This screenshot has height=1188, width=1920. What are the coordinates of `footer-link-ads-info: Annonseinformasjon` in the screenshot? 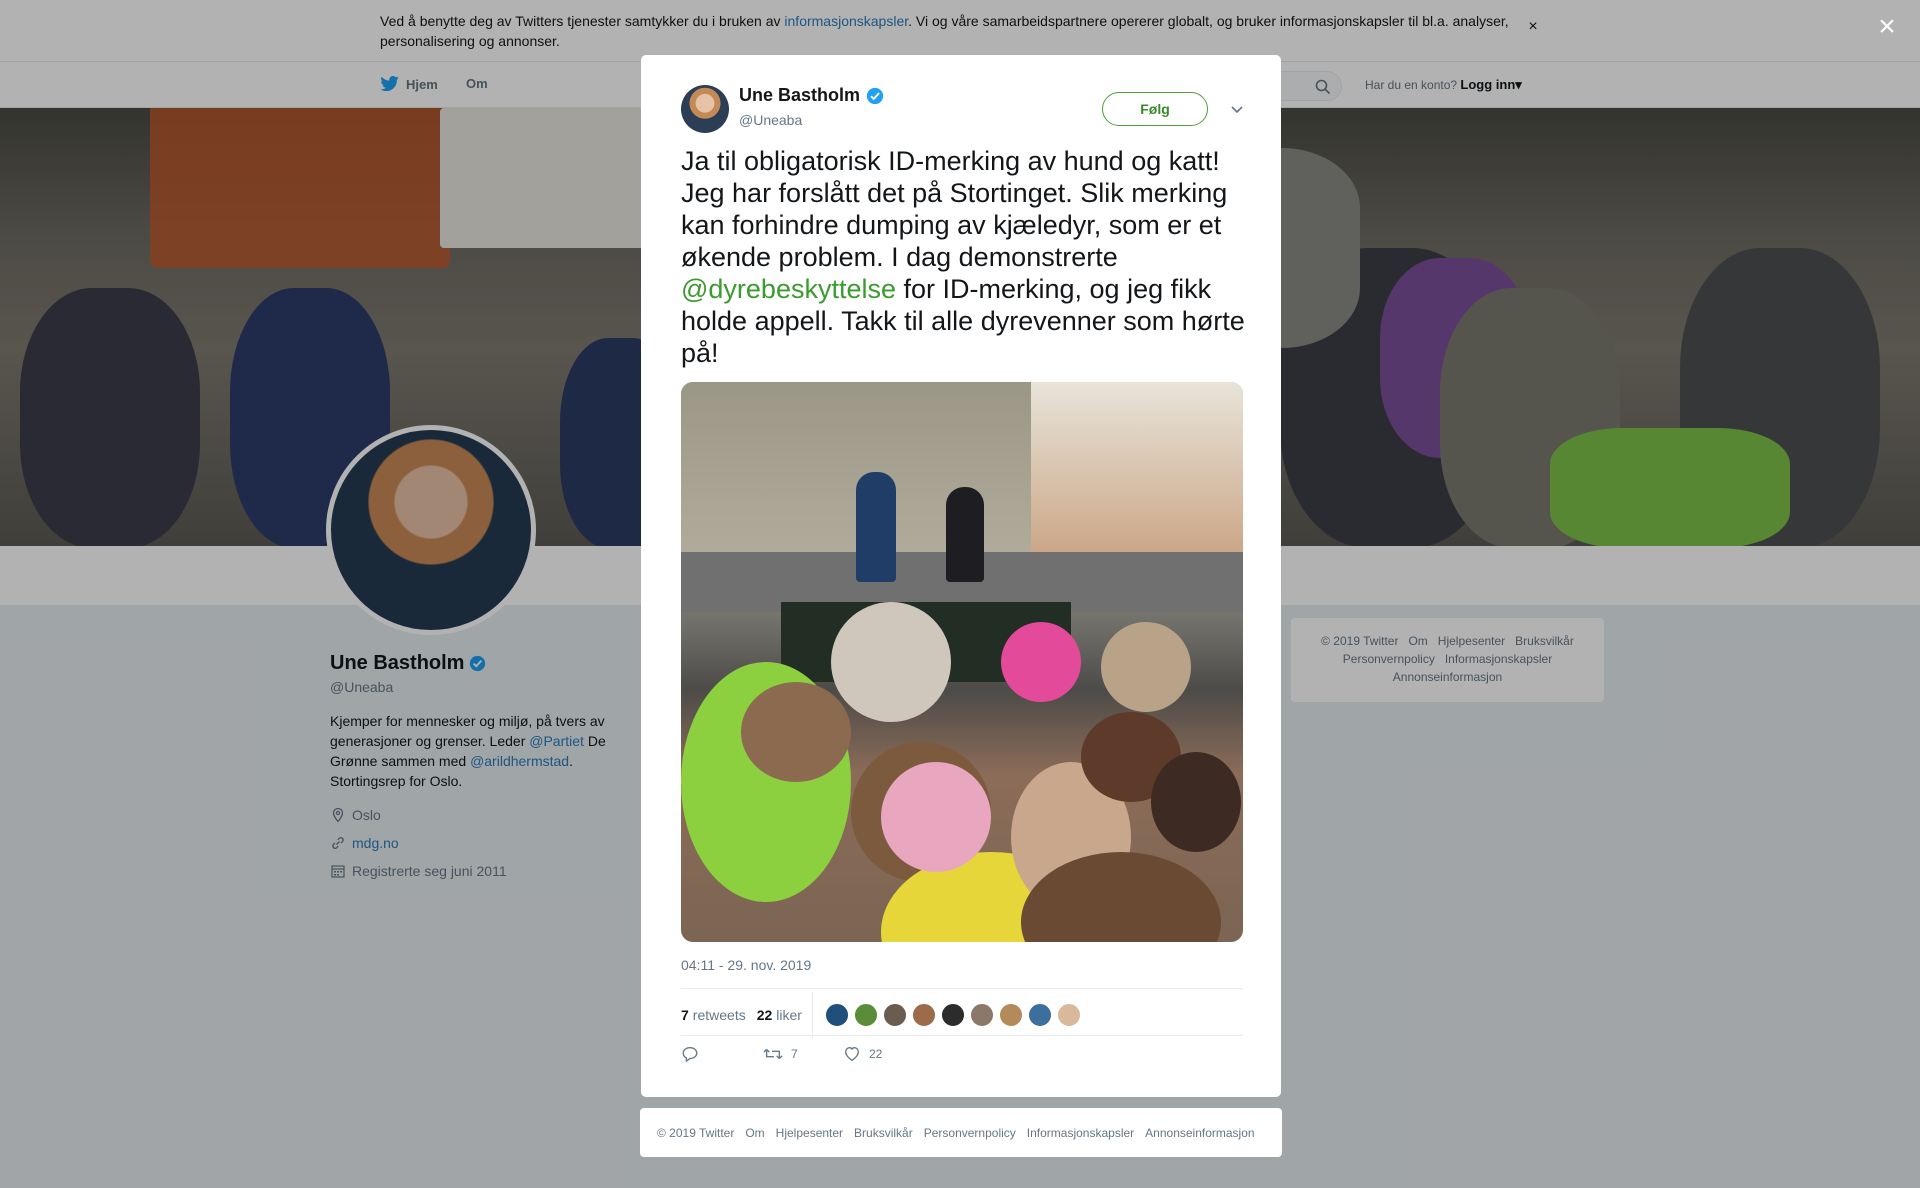 It's located at (1199, 1133).